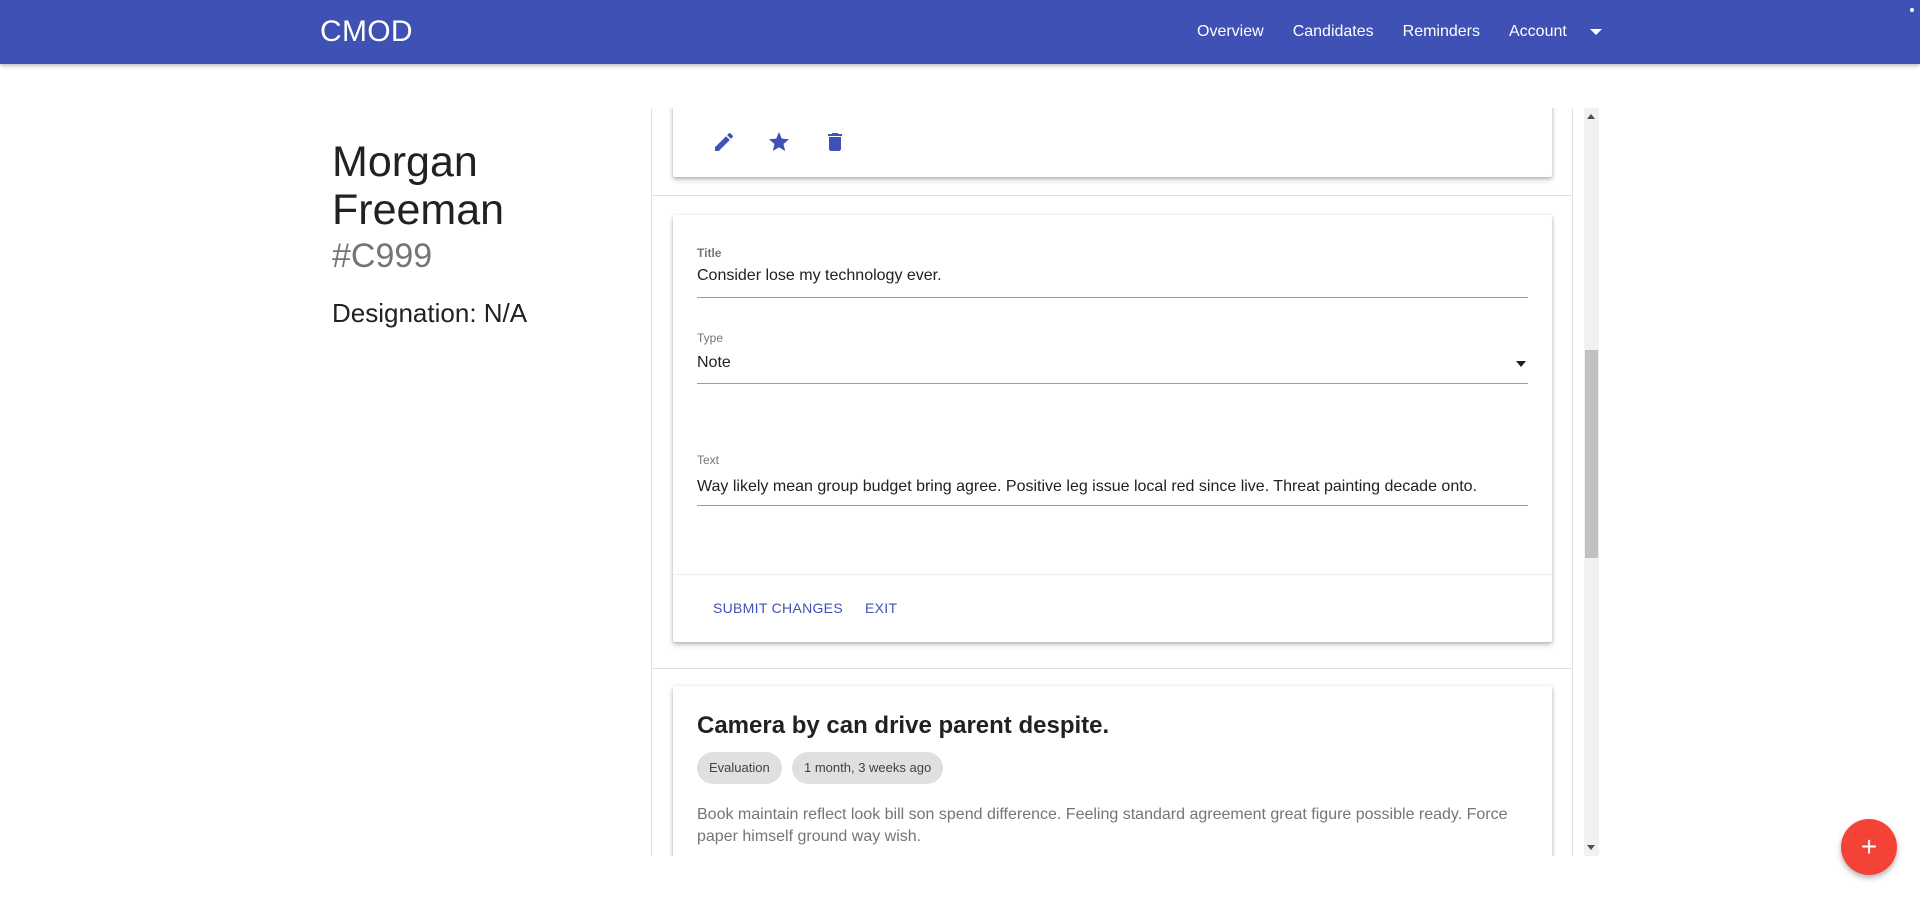 The width and height of the screenshot is (1920, 898). I want to click on record-time-chip: 1 month, 3 weeks ago, so click(868, 768).